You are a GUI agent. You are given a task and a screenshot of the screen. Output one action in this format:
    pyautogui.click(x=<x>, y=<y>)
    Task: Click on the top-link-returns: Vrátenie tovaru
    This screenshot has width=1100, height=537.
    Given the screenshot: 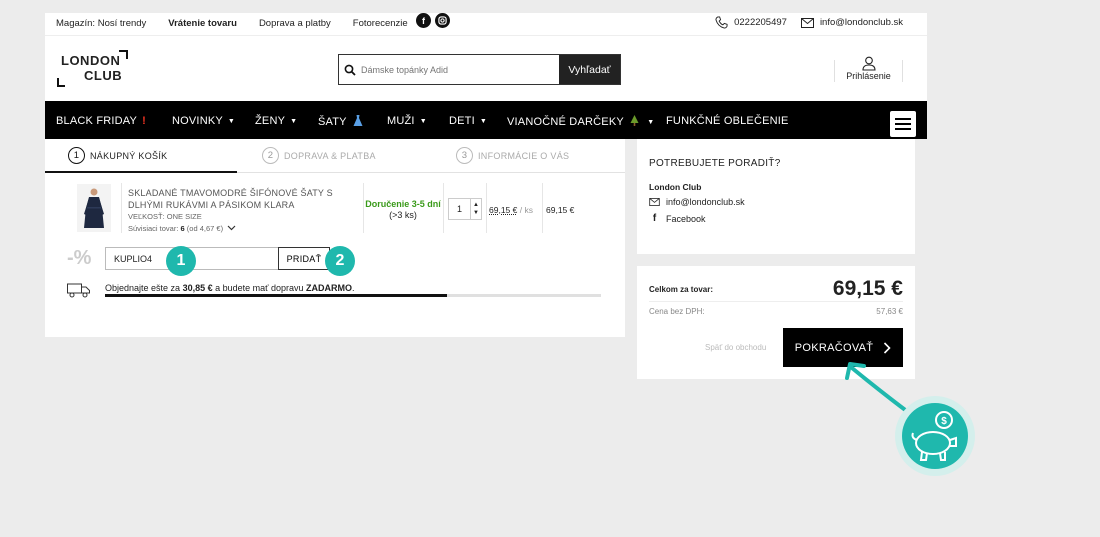 What is the action you would take?
    pyautogui.click(x=202, y=23)
    